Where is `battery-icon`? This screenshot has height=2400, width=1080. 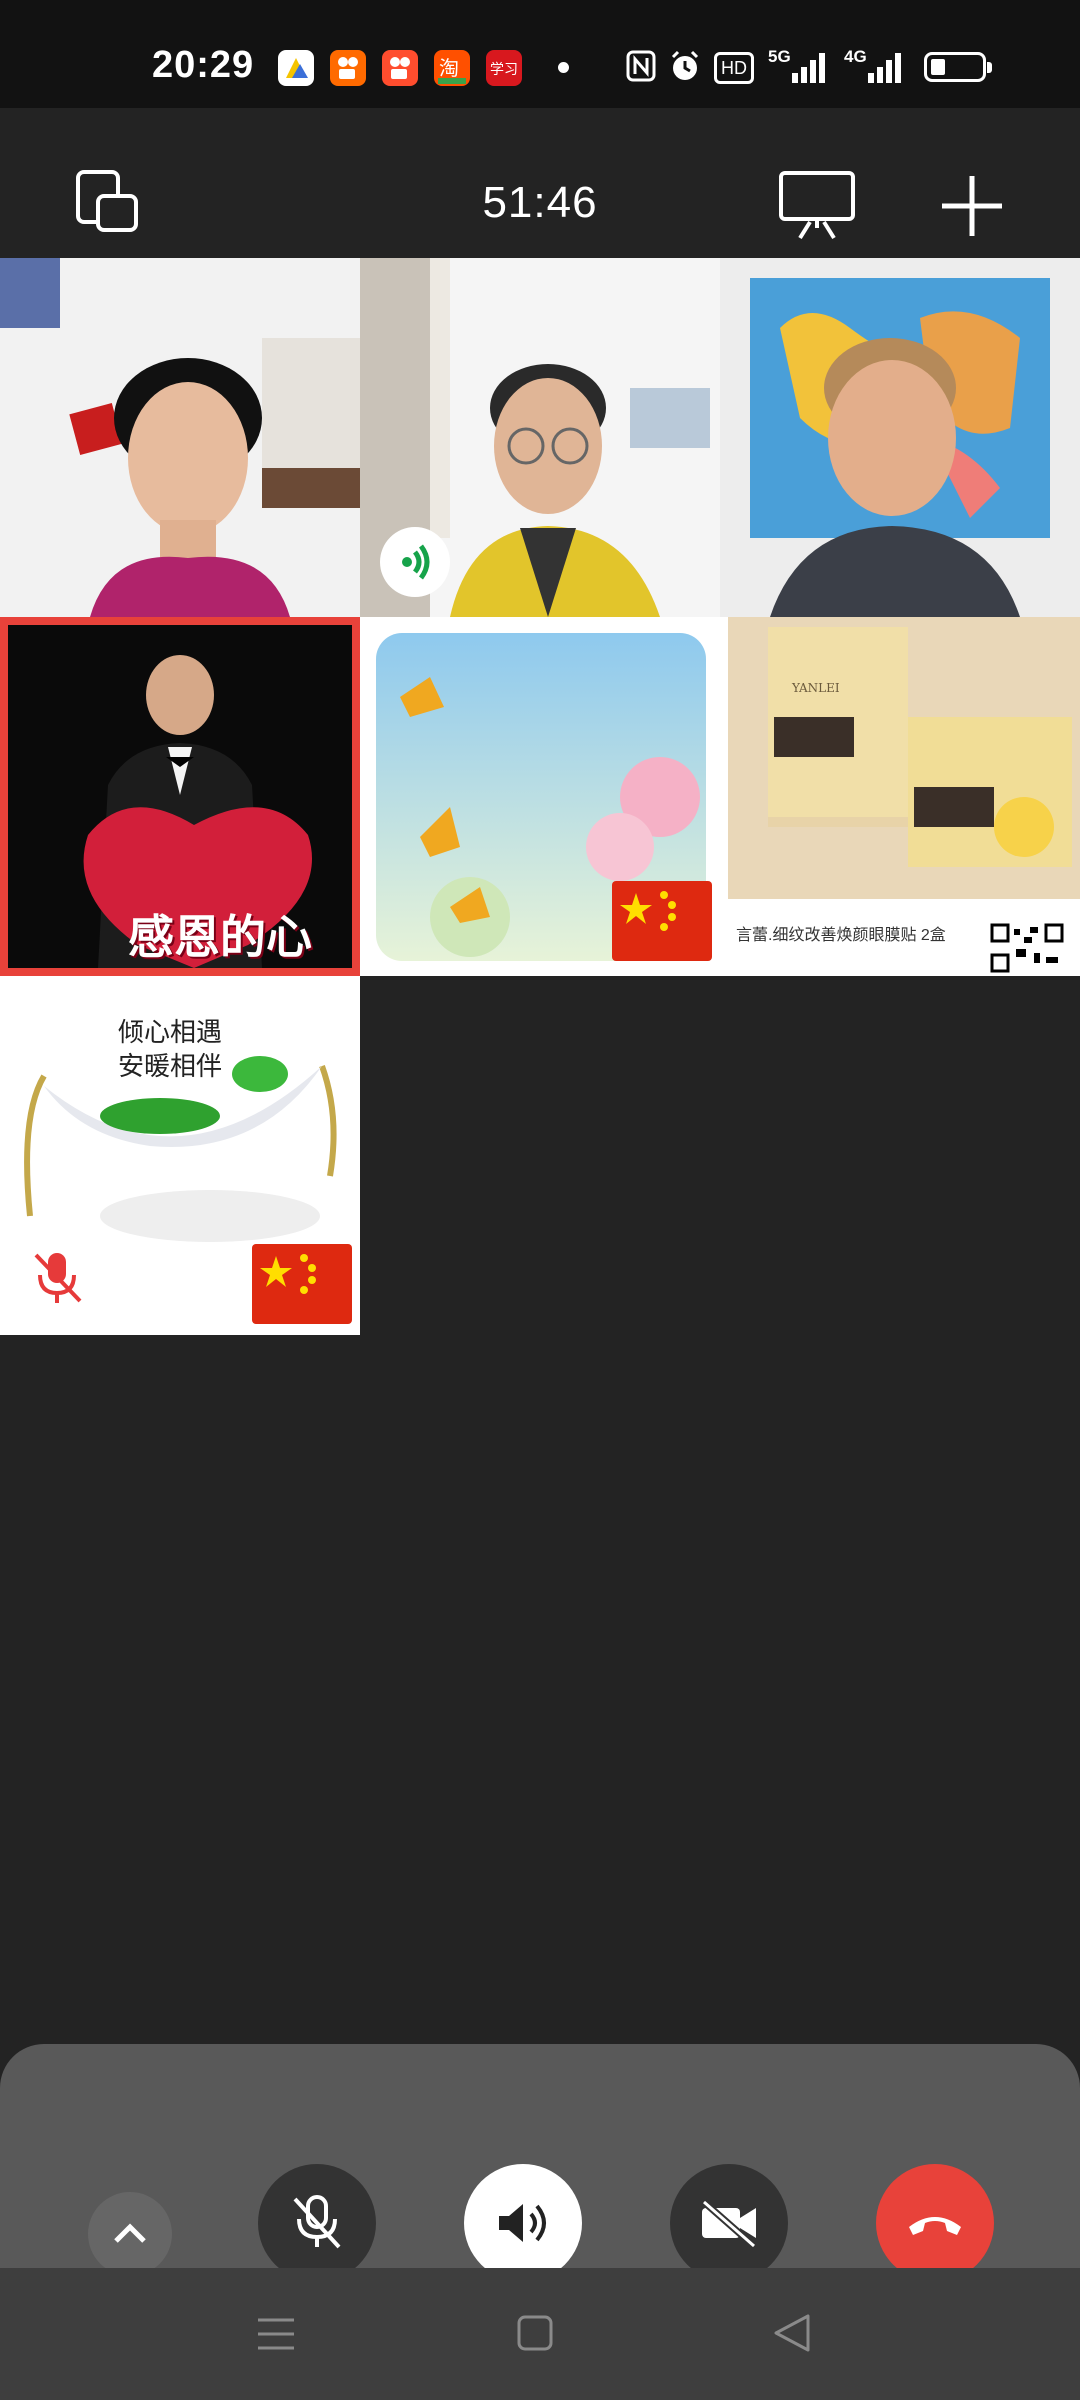 battery-icon is located at coordinates (958, 67).